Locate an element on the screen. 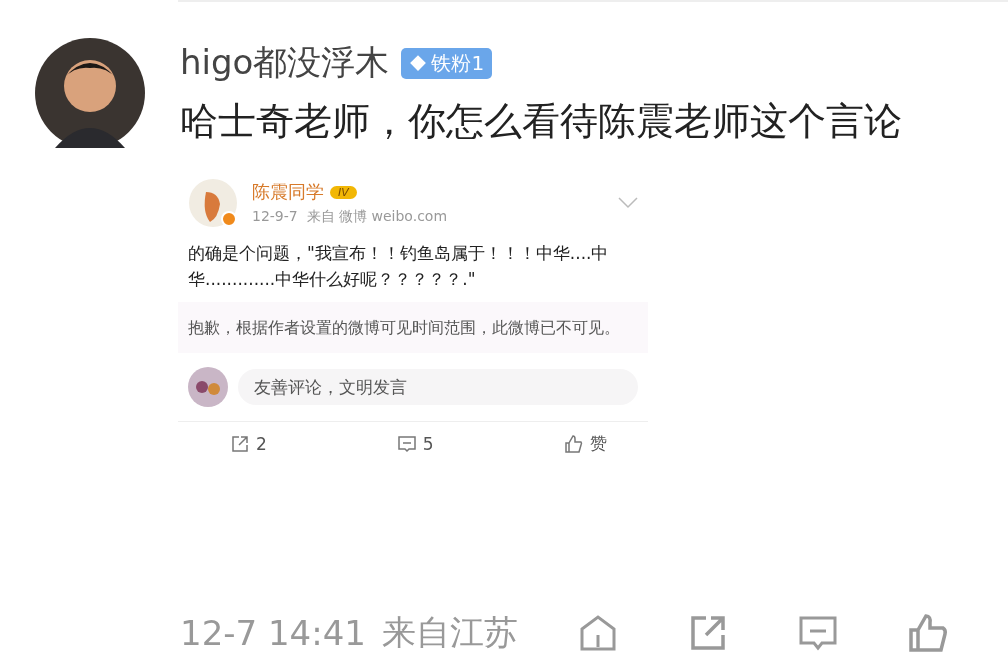 The width and height of the screenshot is (1008, 666). comment-field: 友善评论，文明发言 is located at coordinates (438, 387).